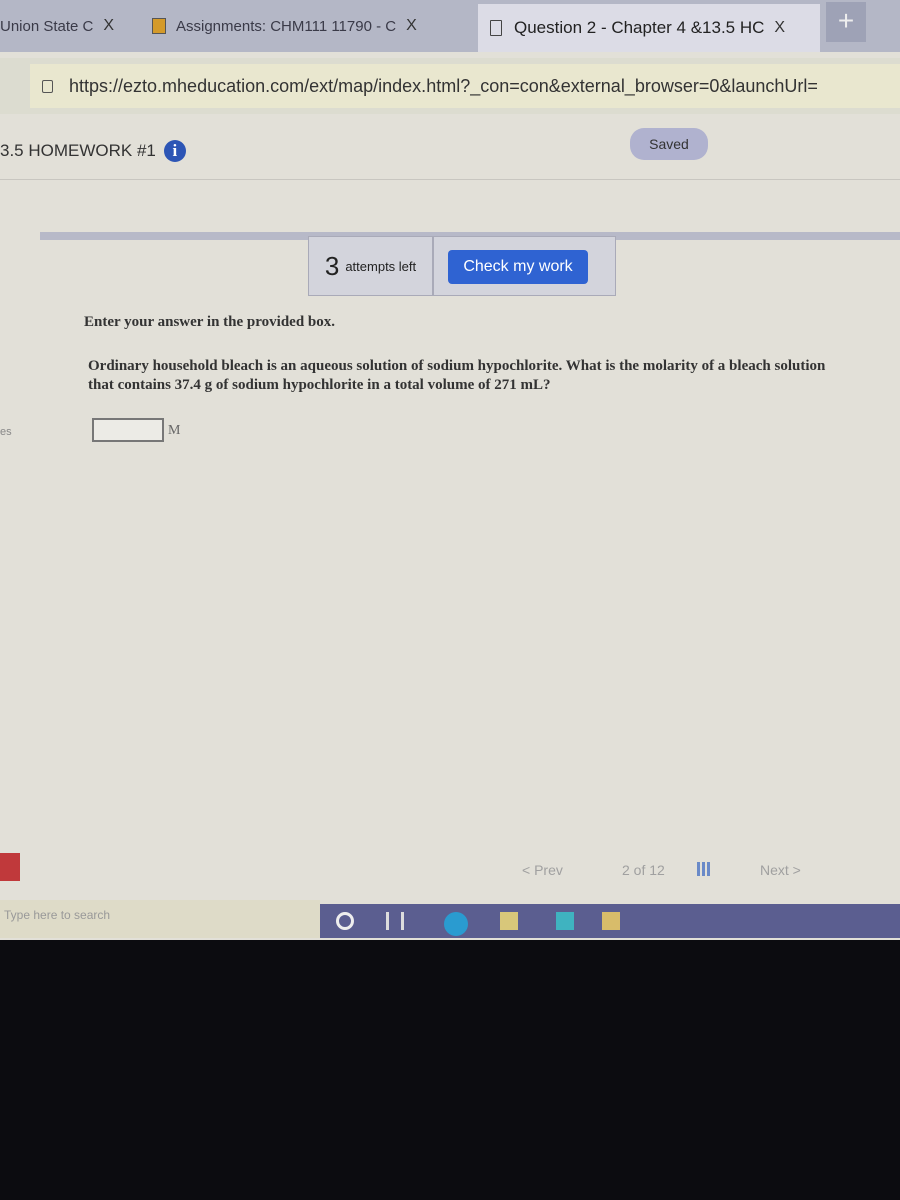 This screenshot has height=1200, width=900. What do you see at coordinates (395, 921) in the screenshot?
I see `task-view-icon` at bounding box center [395, 921].